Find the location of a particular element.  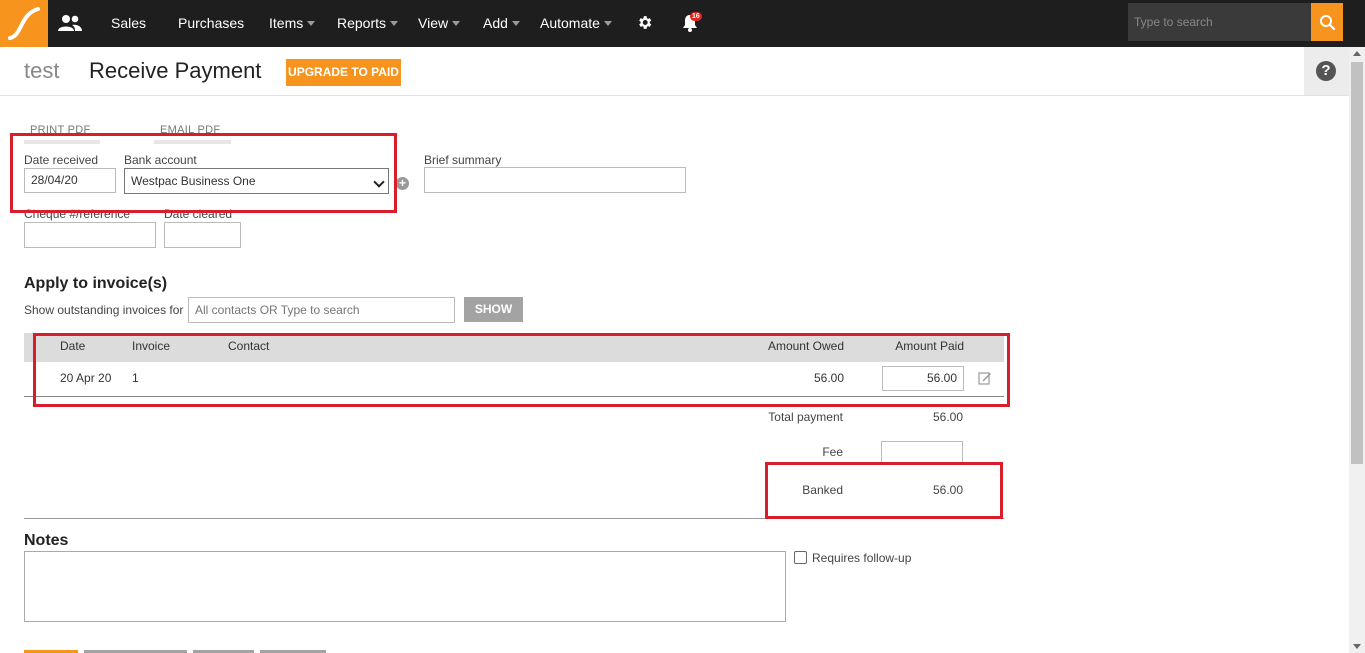

annotation-box-date-bank is located at coordinates (203, 173).